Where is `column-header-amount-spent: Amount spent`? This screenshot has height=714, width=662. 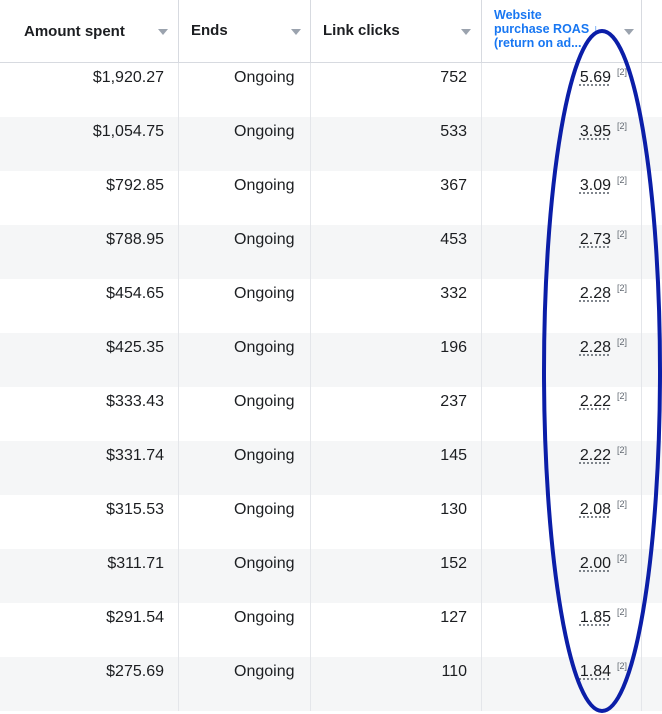
column-header-amount-spent: Amount spent is located at coordinates (89, 31).